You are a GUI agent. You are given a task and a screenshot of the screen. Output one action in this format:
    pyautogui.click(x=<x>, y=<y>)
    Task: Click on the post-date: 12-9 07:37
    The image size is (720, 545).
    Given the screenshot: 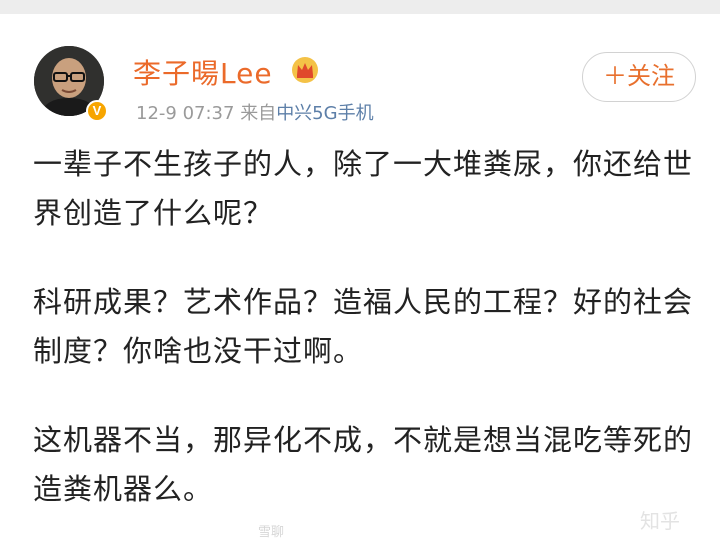 What is the action you would take?
    pyautogui.click(x=185, y=113)
    